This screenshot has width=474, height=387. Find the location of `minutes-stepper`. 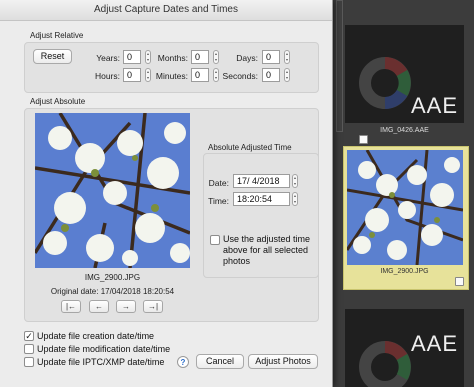

minutes-stepper is located at coordinates (216, 75).